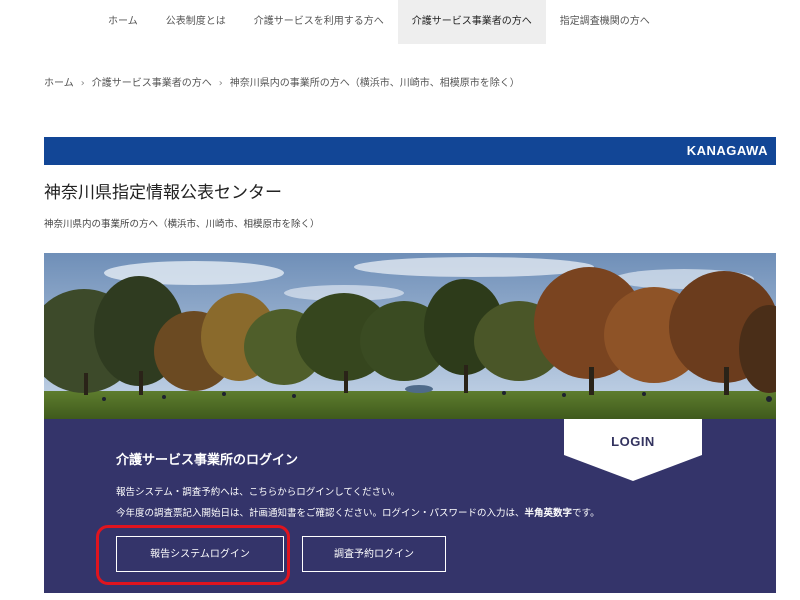  Describe the element at coordinates (586, 513) in the screenshot. I see `login-notice-text-end: です。` at that location.